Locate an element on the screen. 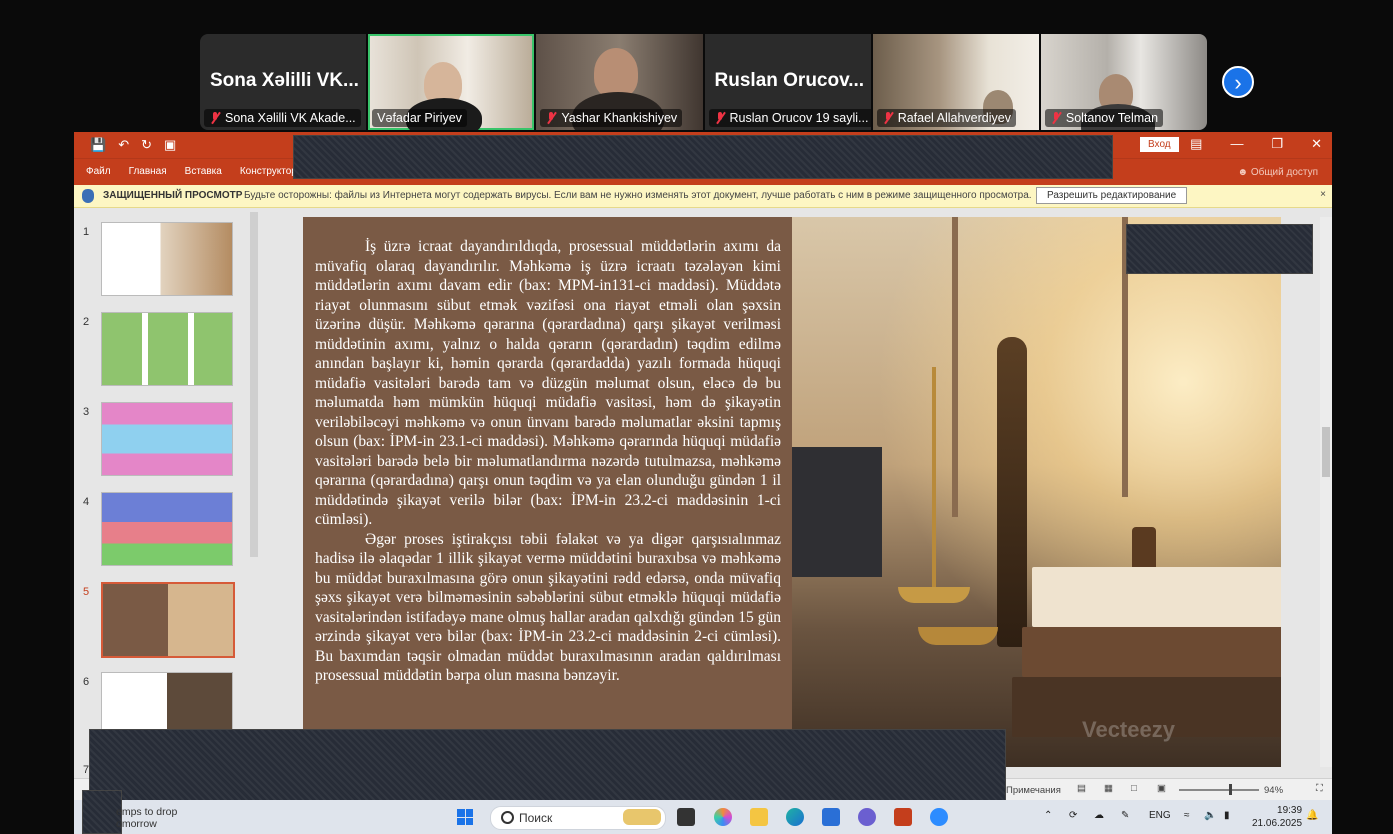 This screenshot has height=834, width=1393. share-button: ☻ Общий доступ is located at coordinates (1278, 172).